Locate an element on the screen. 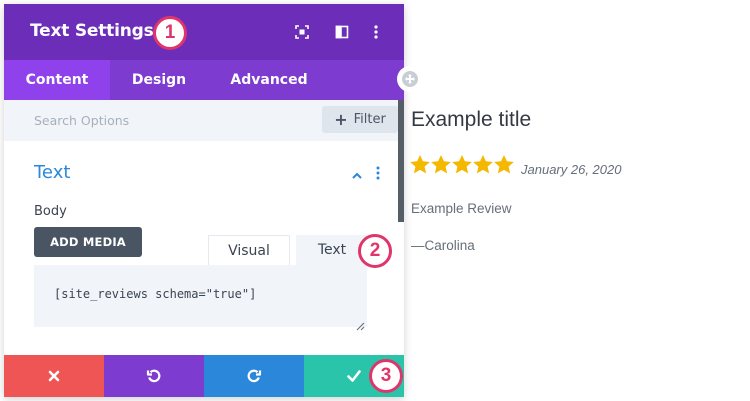 The image size is (750, 401). search-row: + Filter is located at coordinates (204, 120).